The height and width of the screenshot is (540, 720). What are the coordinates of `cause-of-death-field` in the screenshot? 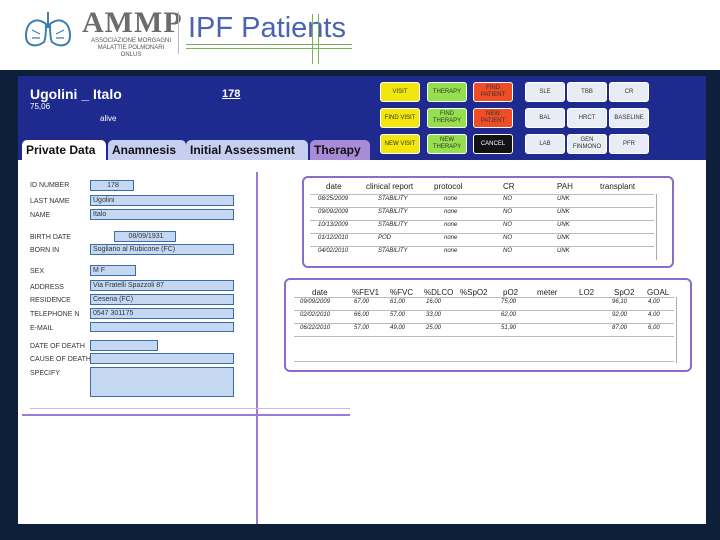 It's located at (162, 358).